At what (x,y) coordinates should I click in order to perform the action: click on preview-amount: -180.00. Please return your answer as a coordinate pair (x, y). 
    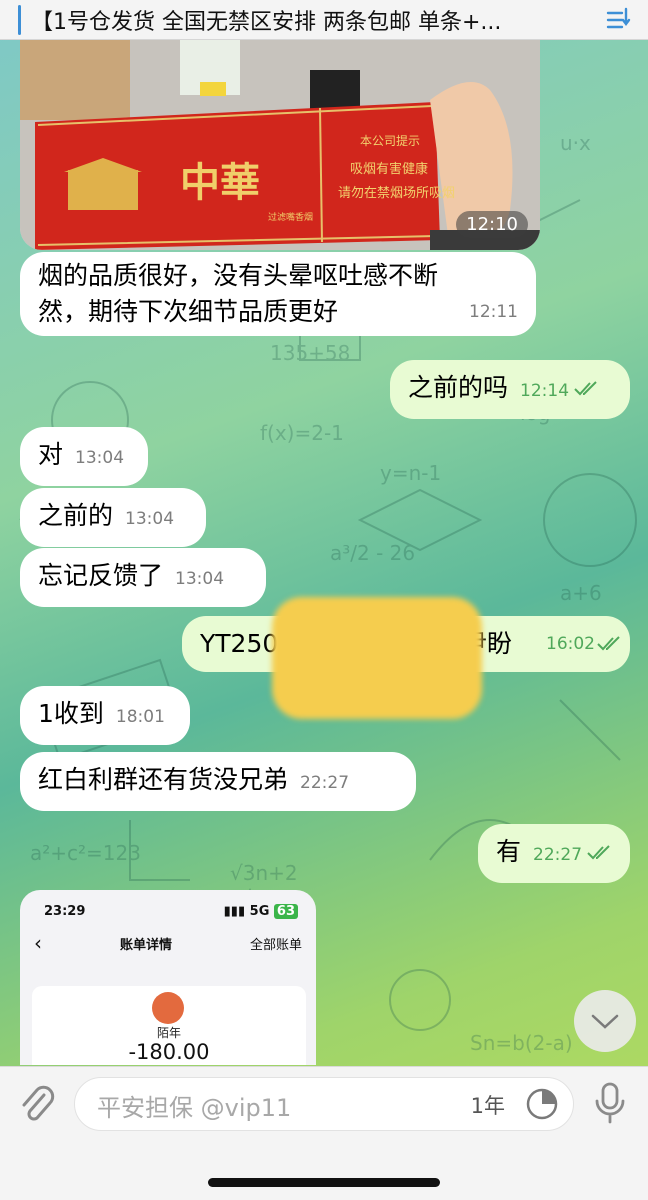
    Looking at the image, I should click on (169, 1052).